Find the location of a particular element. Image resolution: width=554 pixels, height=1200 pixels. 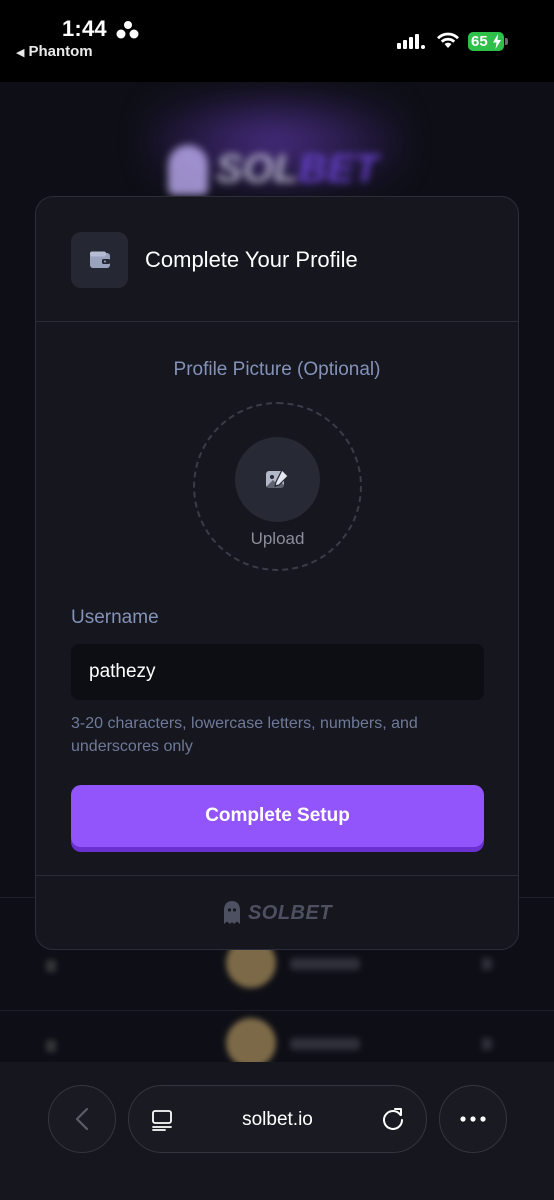

more-icon is located at coordinates (473, 1119).